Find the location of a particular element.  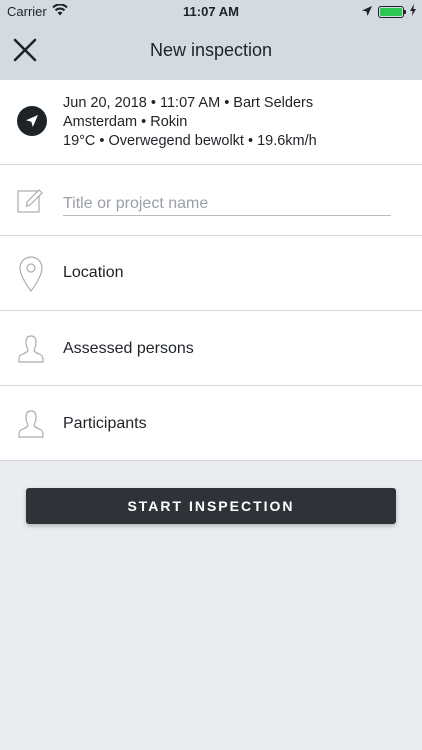

start-inspection-button: START INSPECTION is located at coordinates (211, 506).